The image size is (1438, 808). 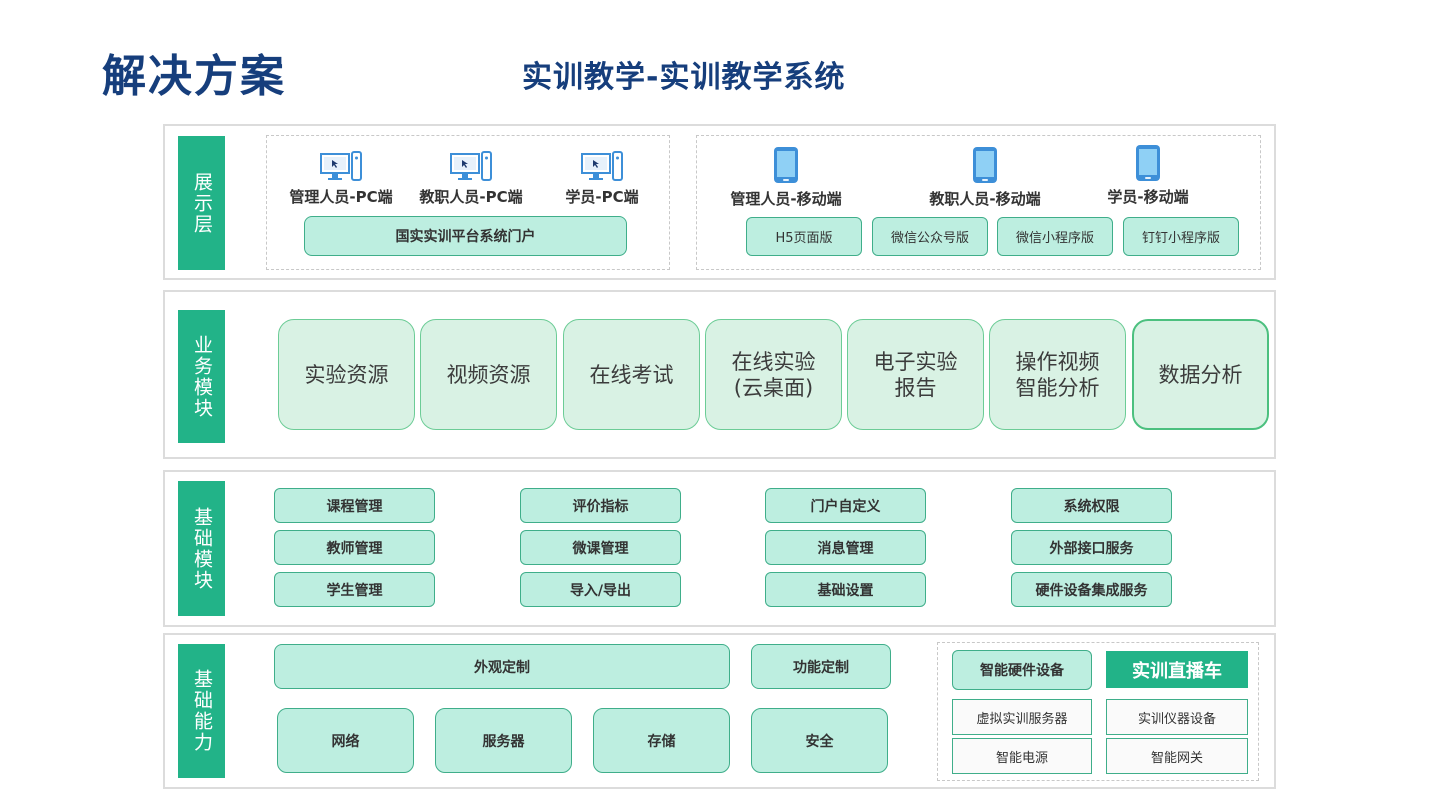 I want to click on infra-storage: 存储, so click(x=661, y=740).